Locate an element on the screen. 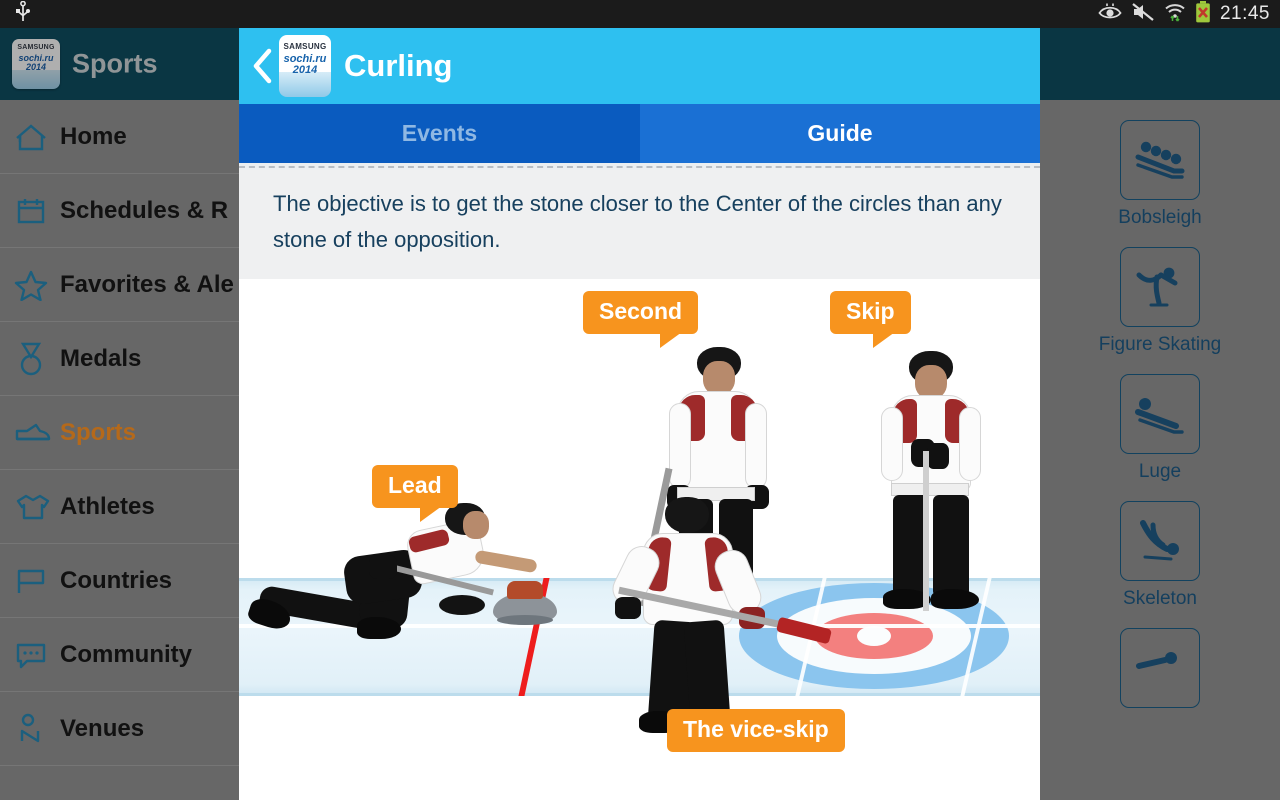 The image size is (1280, 800). figure-skating-icon is located at coordinates (1160, 287).